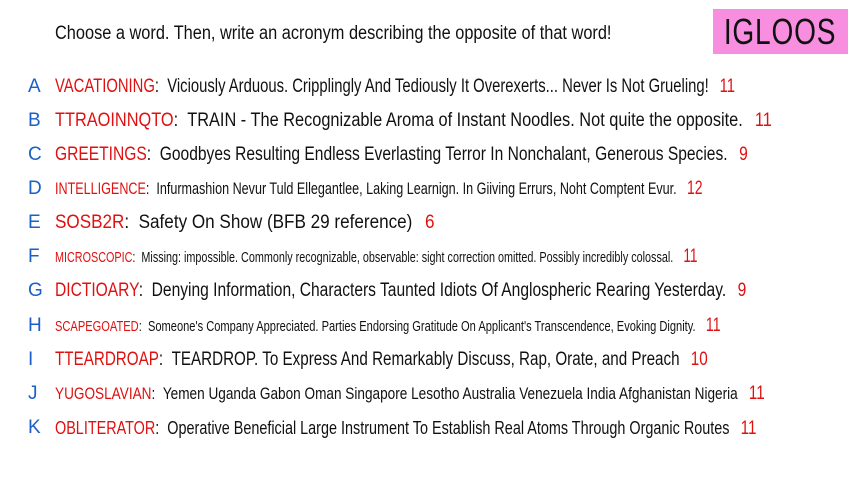 This screenshot has height=480, width=853. Describe the element at coordinates (31, 359) in the screenshot. I see `entry-letter: I` at that location.